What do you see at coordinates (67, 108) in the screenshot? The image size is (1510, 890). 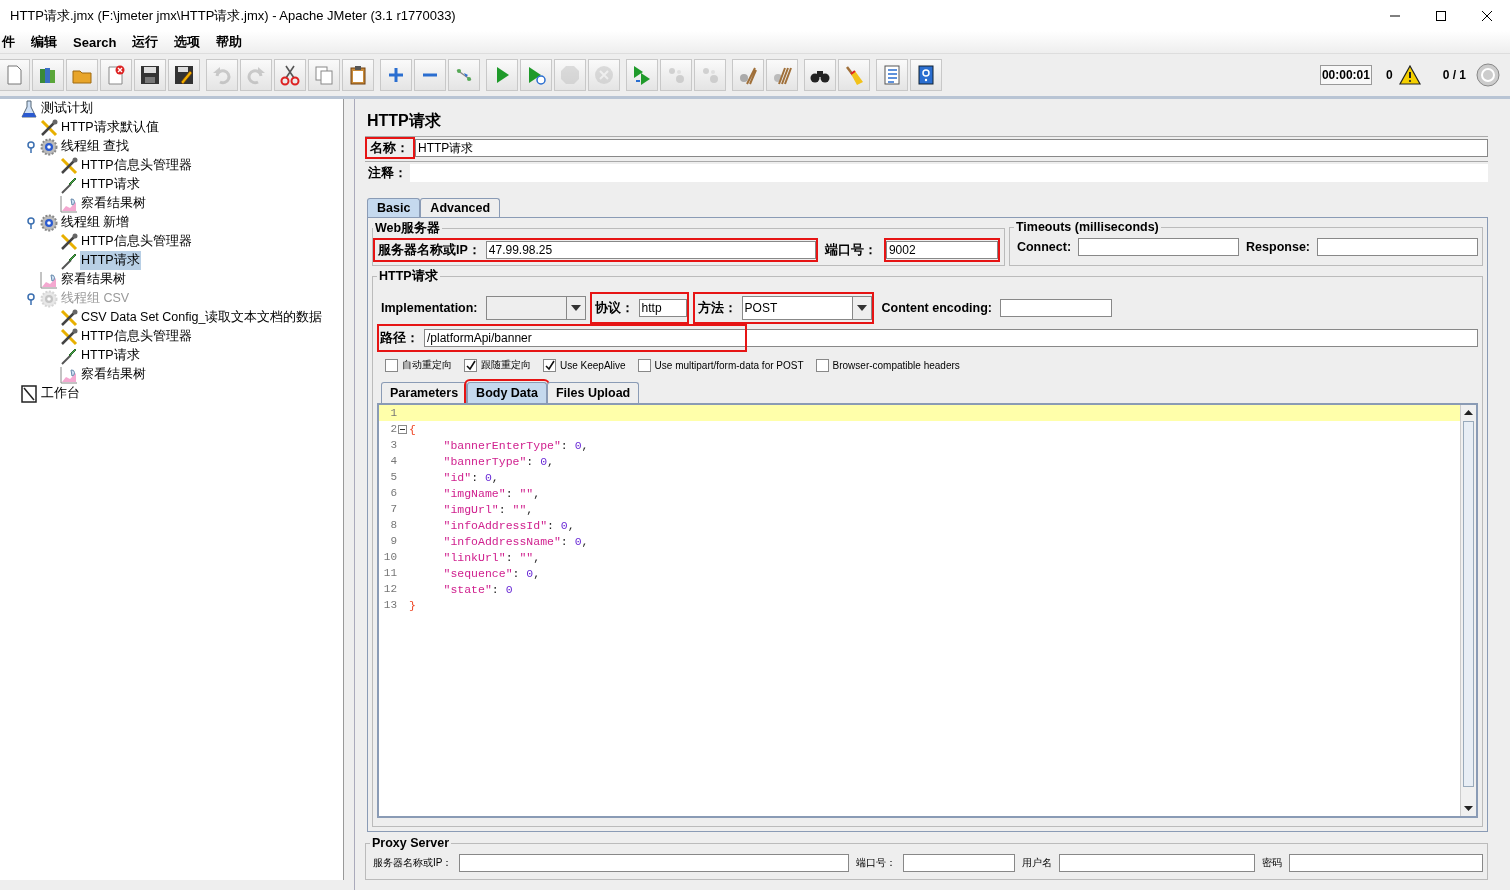 I see `tree-node: 测试计划` at bounding box center [67, 108].